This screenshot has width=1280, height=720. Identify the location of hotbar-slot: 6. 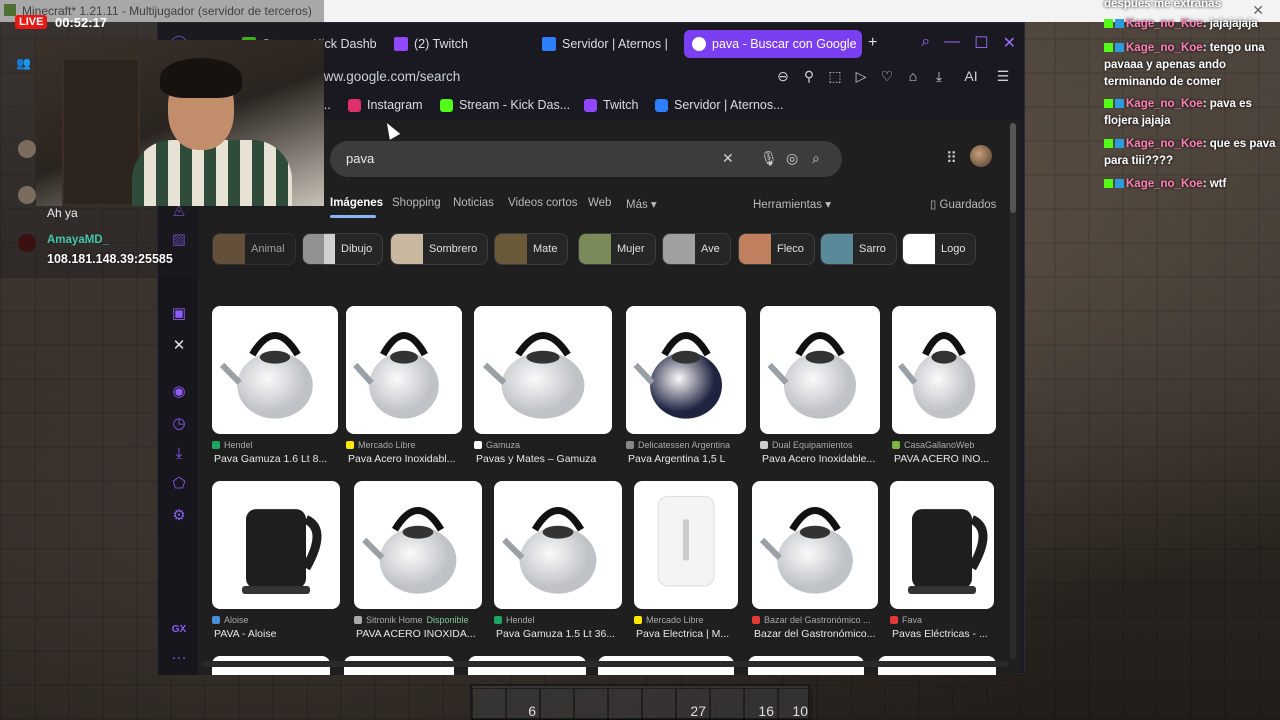
(523, 704).